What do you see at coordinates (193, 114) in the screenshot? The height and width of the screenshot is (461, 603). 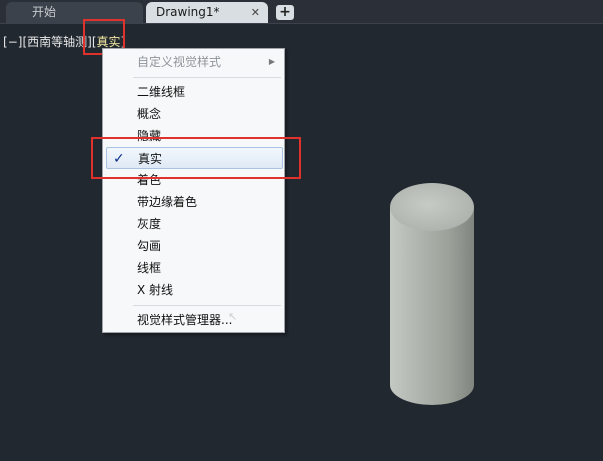 I see `menu-item-conceptual: 概念` at bounding box center [193, 114].